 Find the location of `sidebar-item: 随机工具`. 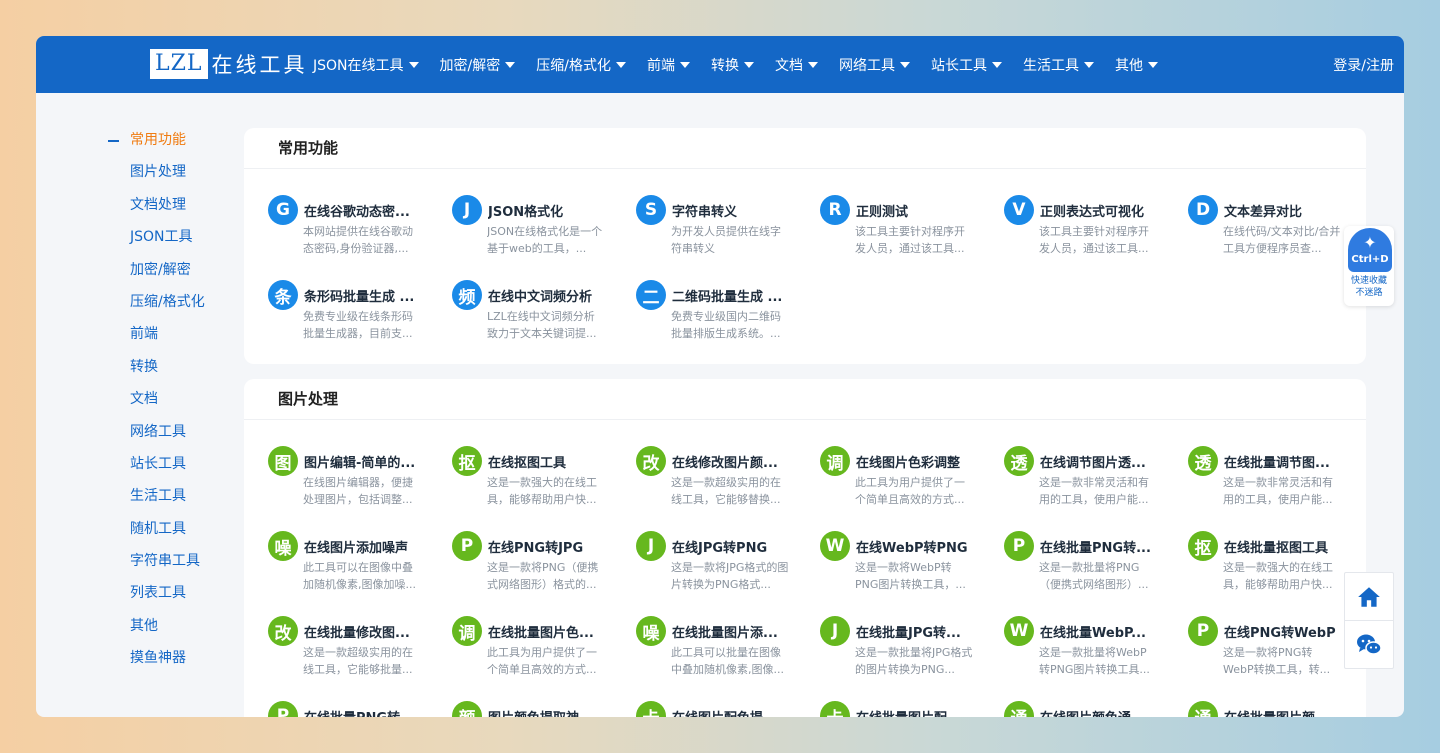

sidebar-item: 随机工具 is located at coordinates (176, 535).